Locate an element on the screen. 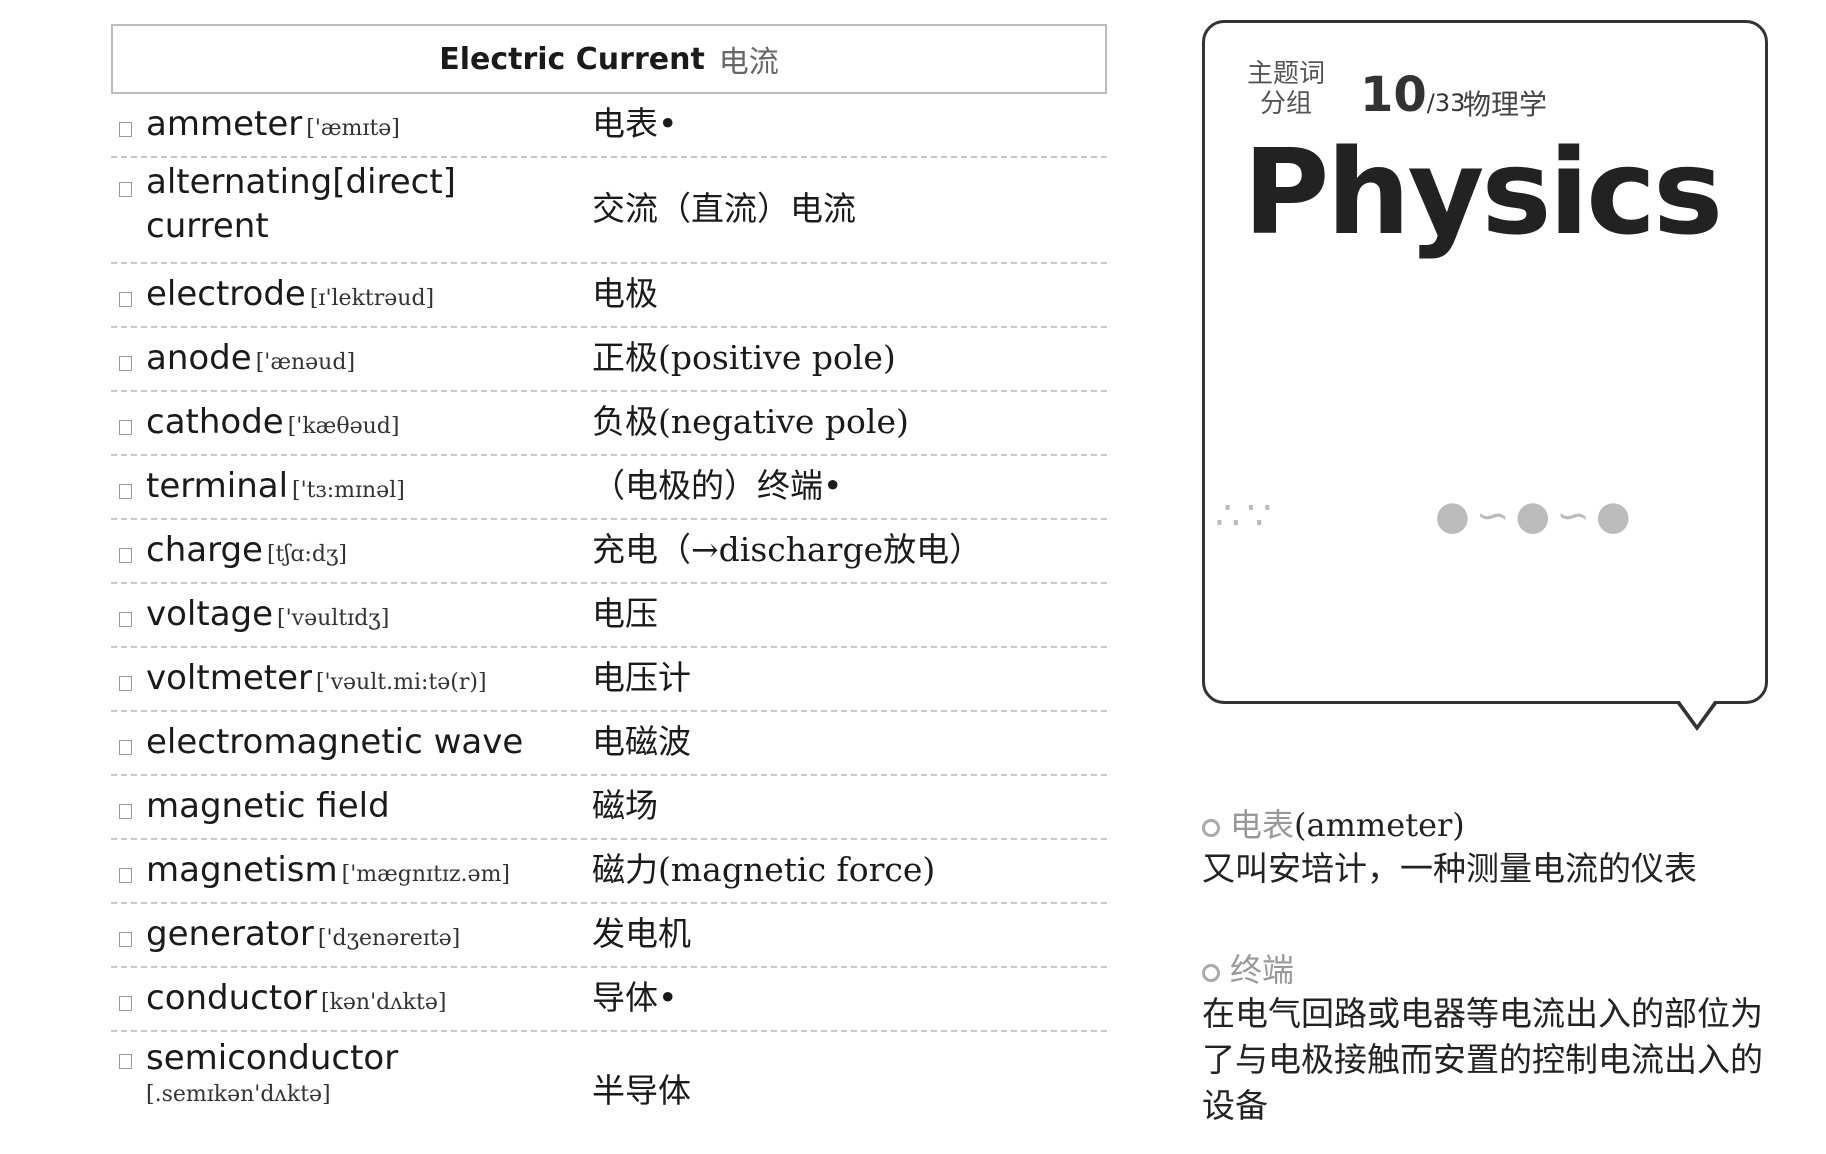 The width and height of the screenshot is (1826, 1154). term-meaning: 电压 is located at coordinates (625, 613).